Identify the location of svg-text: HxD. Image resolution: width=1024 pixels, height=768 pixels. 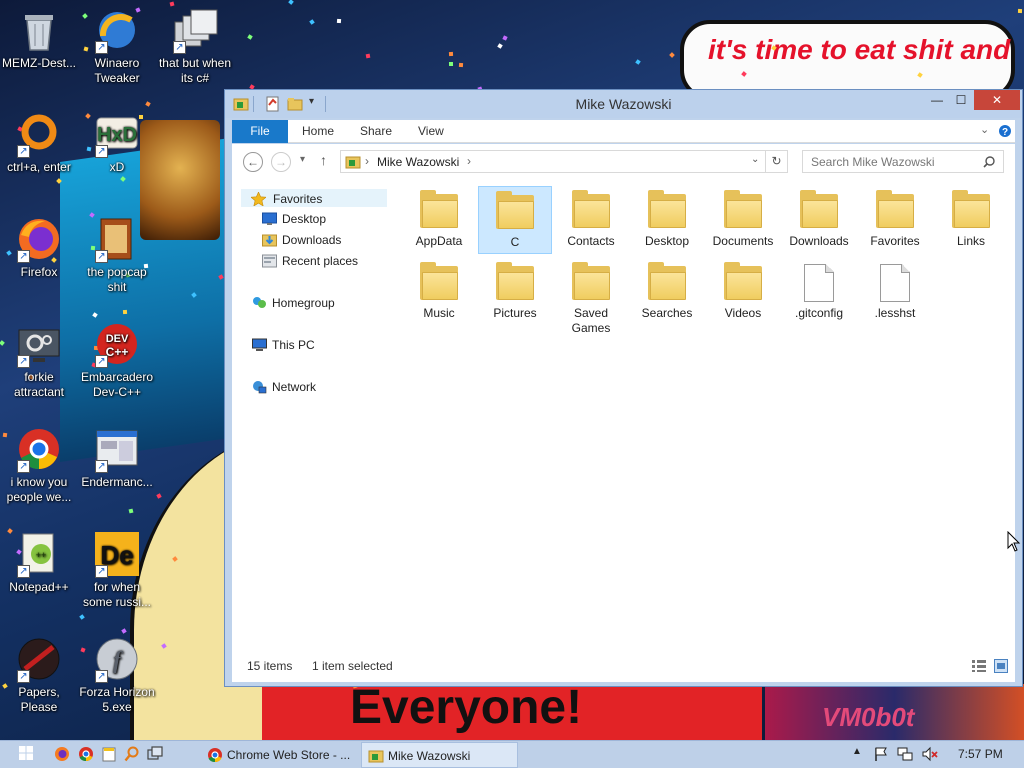
(117, 135).